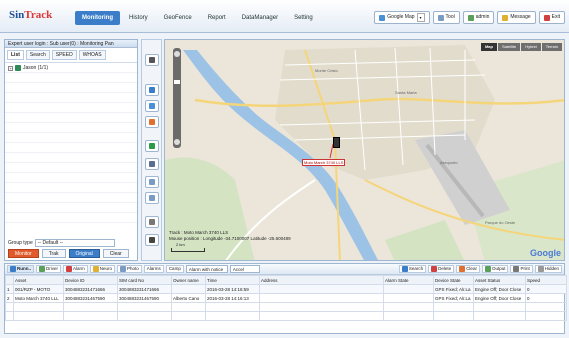  I want to click on accel-filter-select: Accel, so click(244, 269).